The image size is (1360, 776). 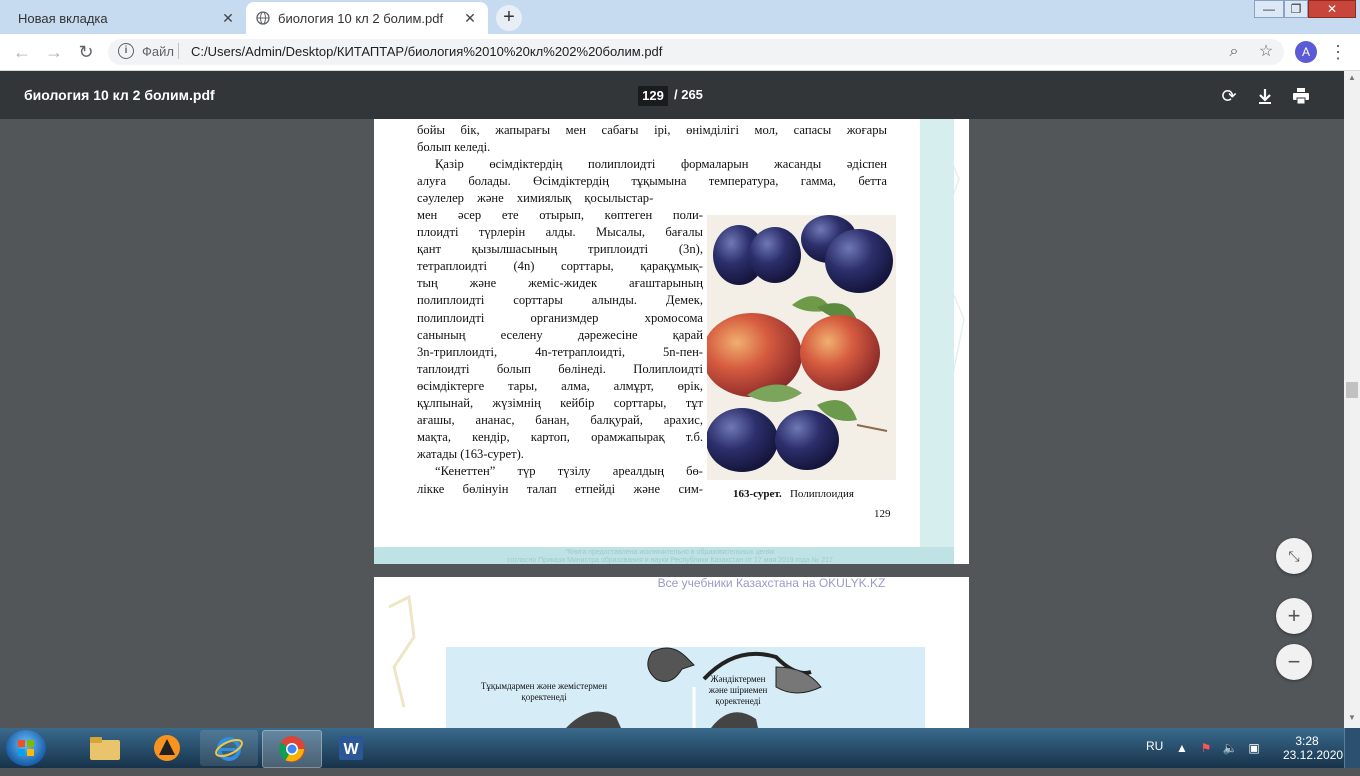 I want to click on word-icon: W, so click(x=351, y=748).